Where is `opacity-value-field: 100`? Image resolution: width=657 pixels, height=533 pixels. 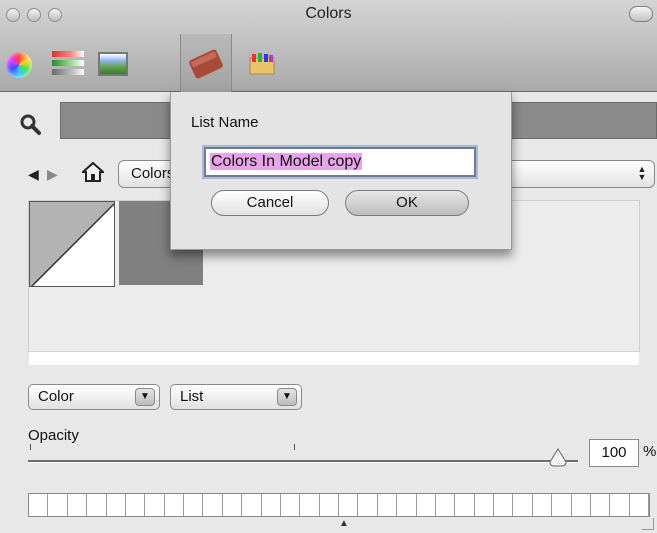
opacity-value-field: 100 is located at coordinates (614, 453).